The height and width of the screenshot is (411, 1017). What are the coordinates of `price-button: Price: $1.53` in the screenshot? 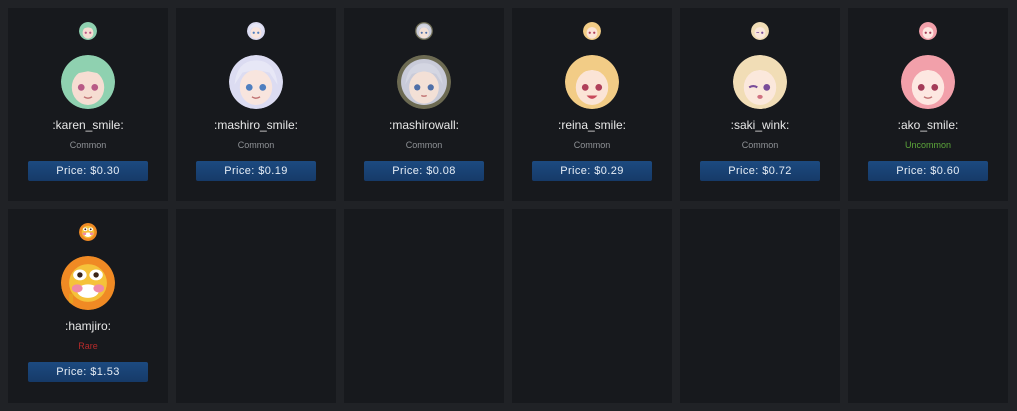 It's located at (88, 372).